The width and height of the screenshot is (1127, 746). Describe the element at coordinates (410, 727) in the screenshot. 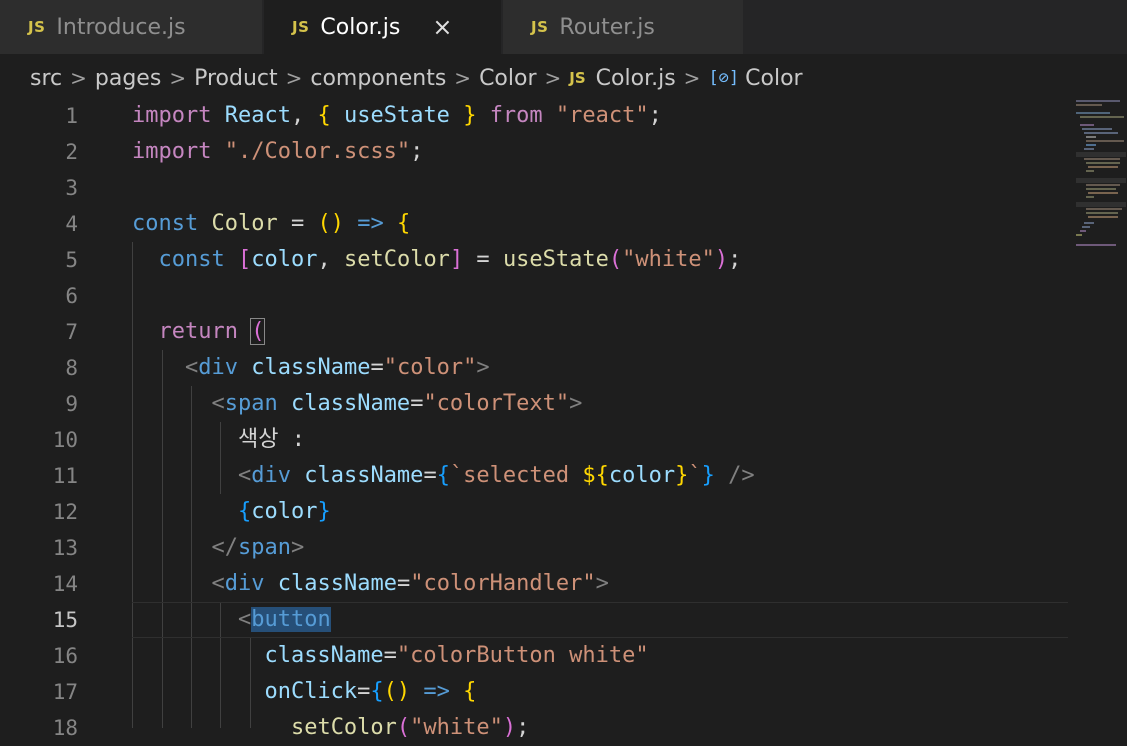

I see `code-text: setColor("white");` at that location.